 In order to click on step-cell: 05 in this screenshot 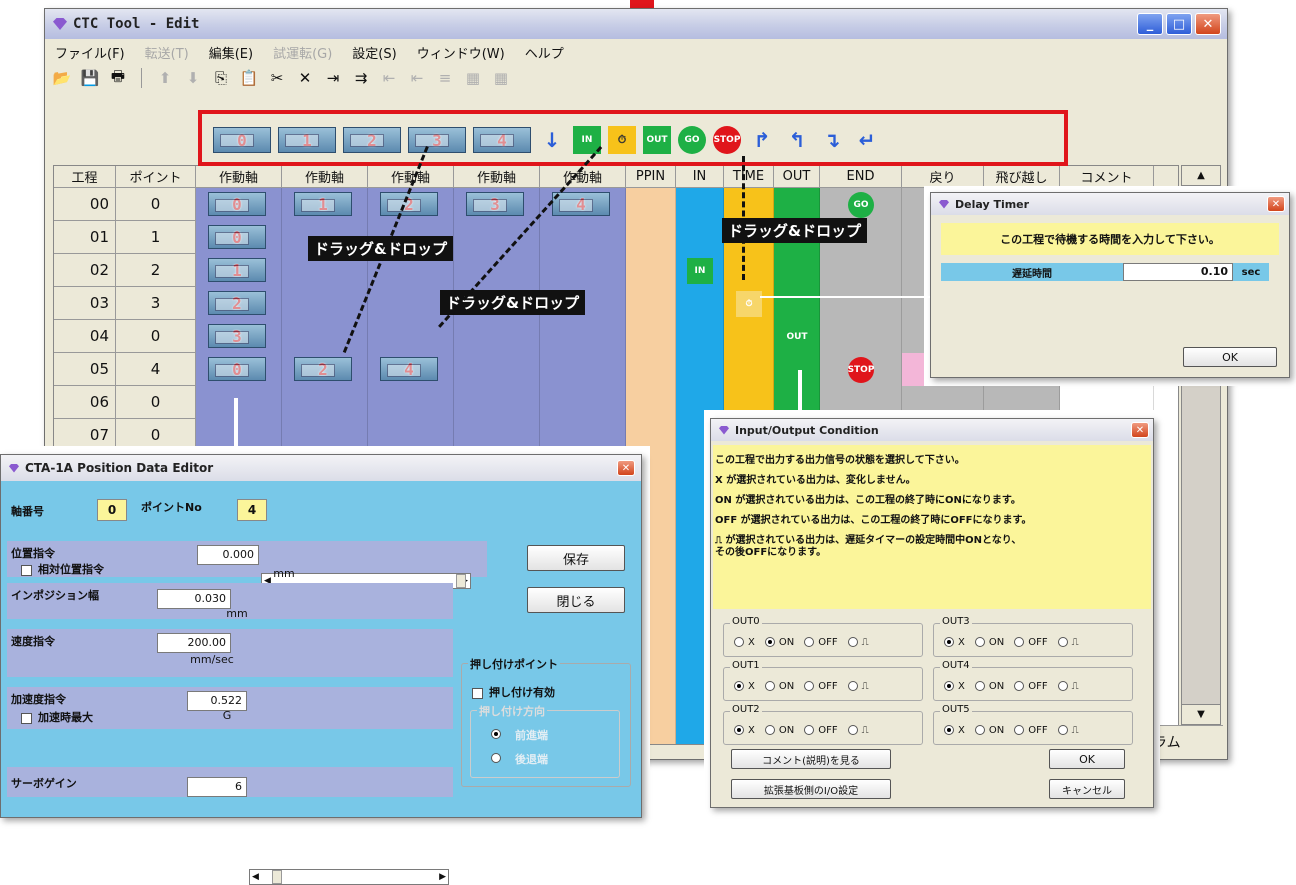, I will do `click(85, 369)`.